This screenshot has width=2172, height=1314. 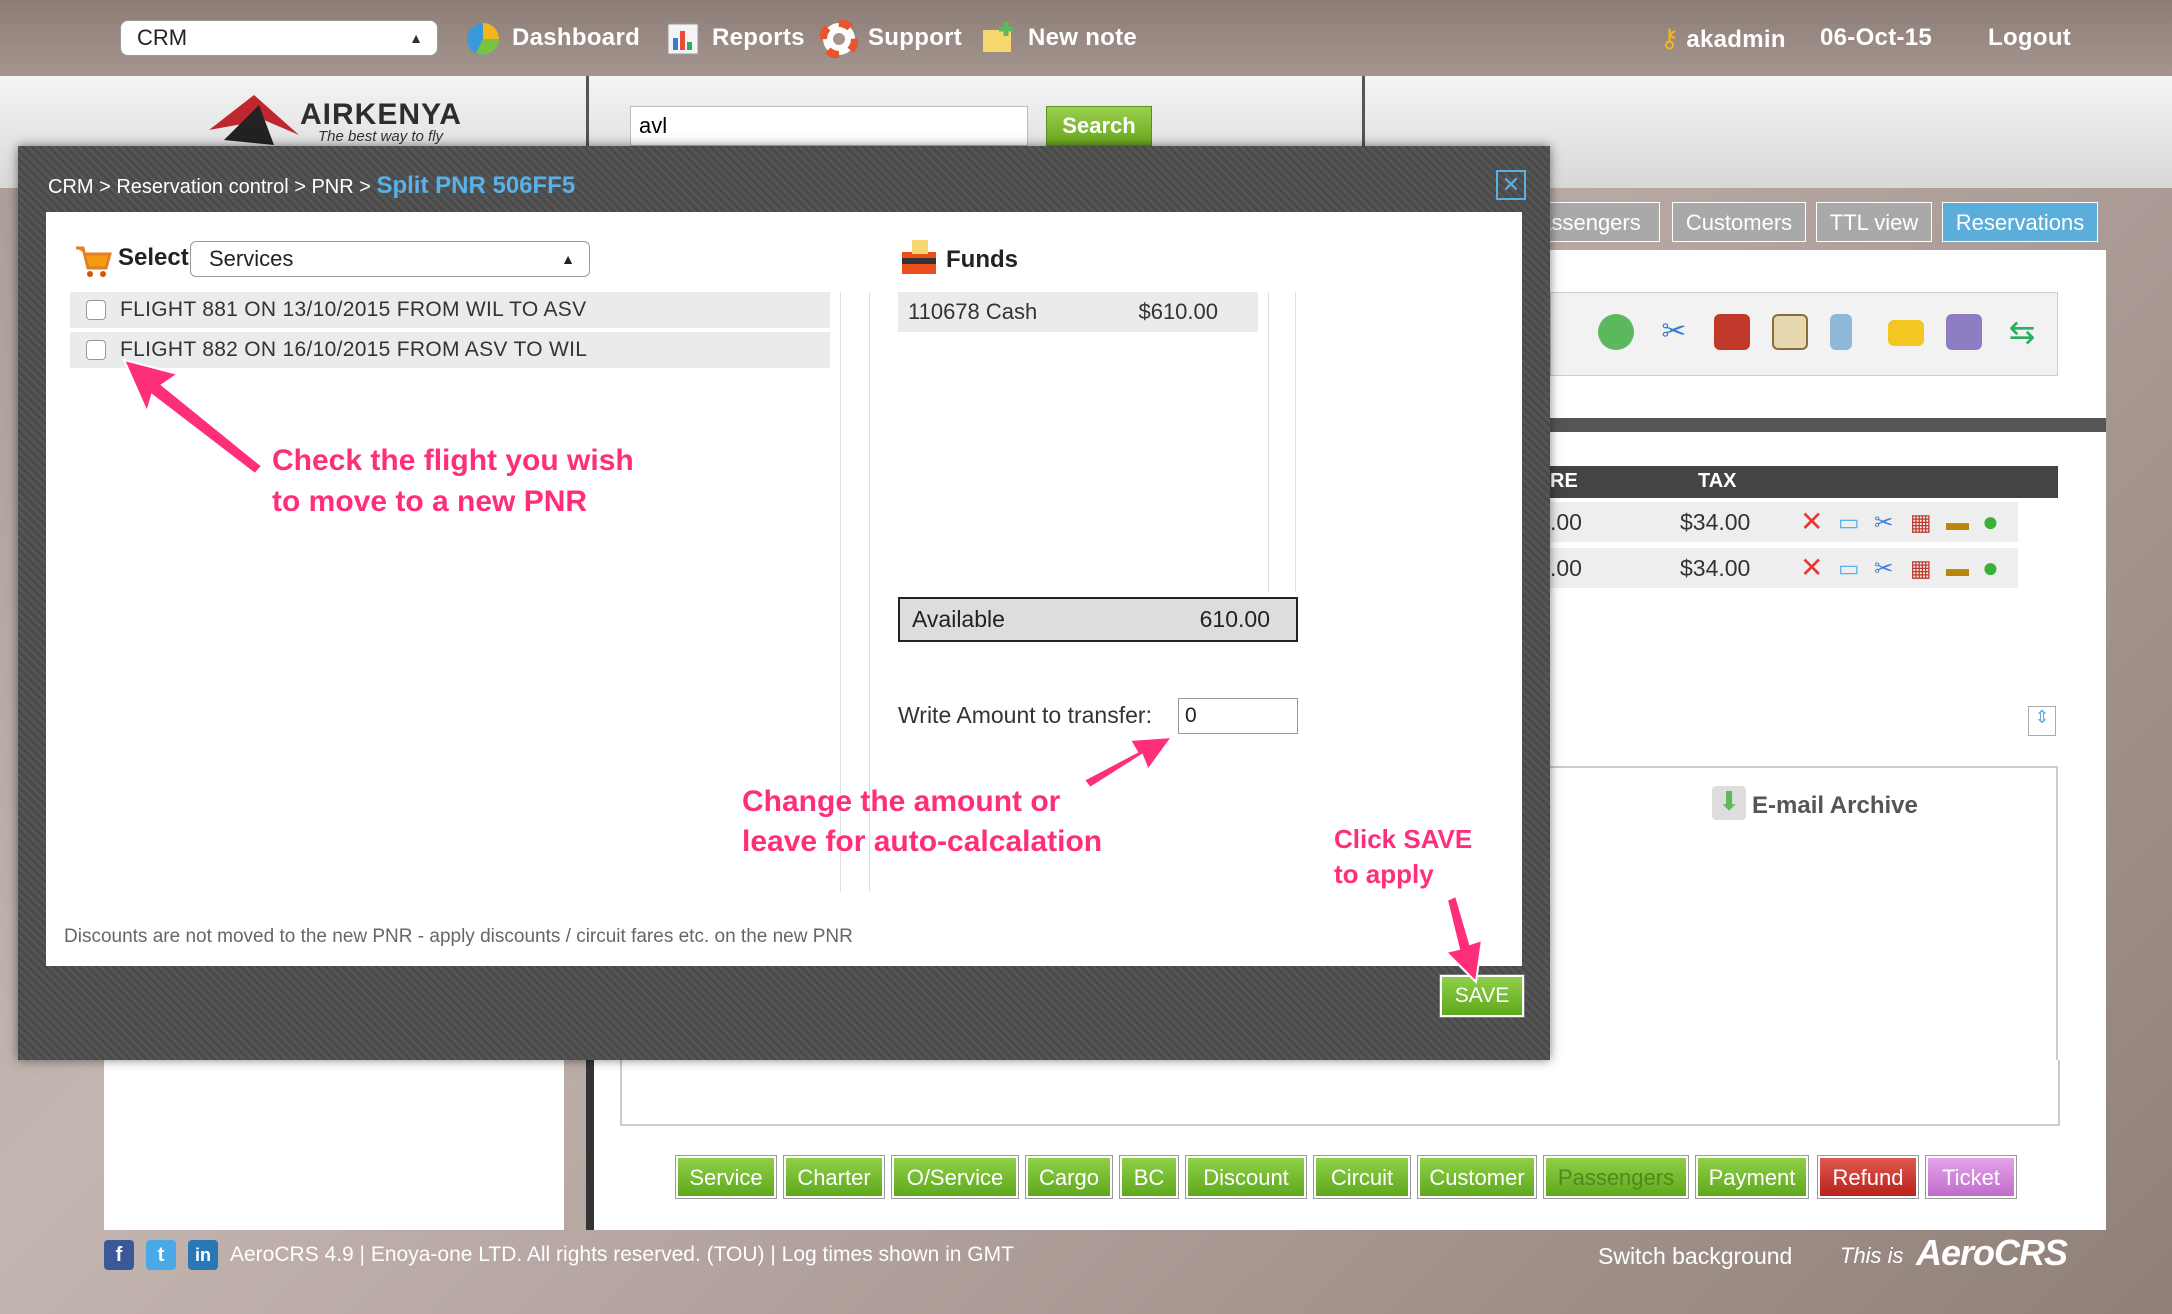 I want to click on flight-row: FLIGHT 881 ON 13/10/2015 FROM WIL TO ASV, so click(x=450, y=310).